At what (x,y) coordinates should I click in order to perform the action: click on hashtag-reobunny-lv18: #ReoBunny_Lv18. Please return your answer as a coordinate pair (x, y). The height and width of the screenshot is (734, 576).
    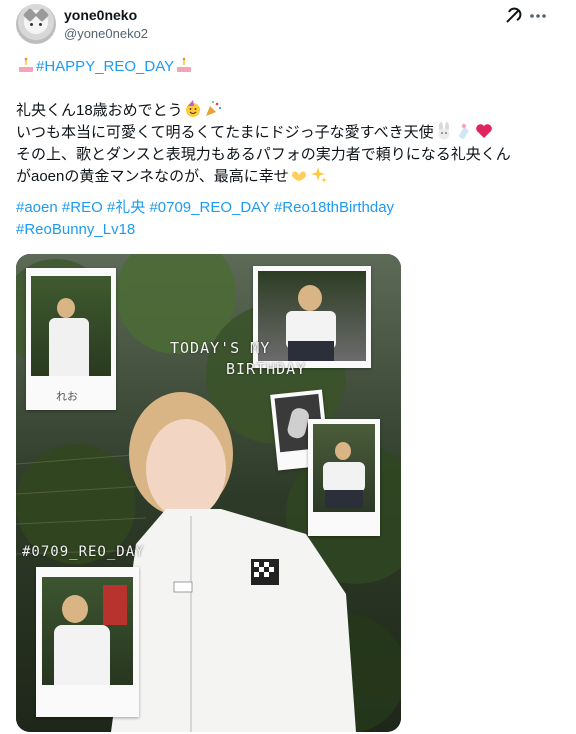
    Looking at the image, I should click on (75, 229).